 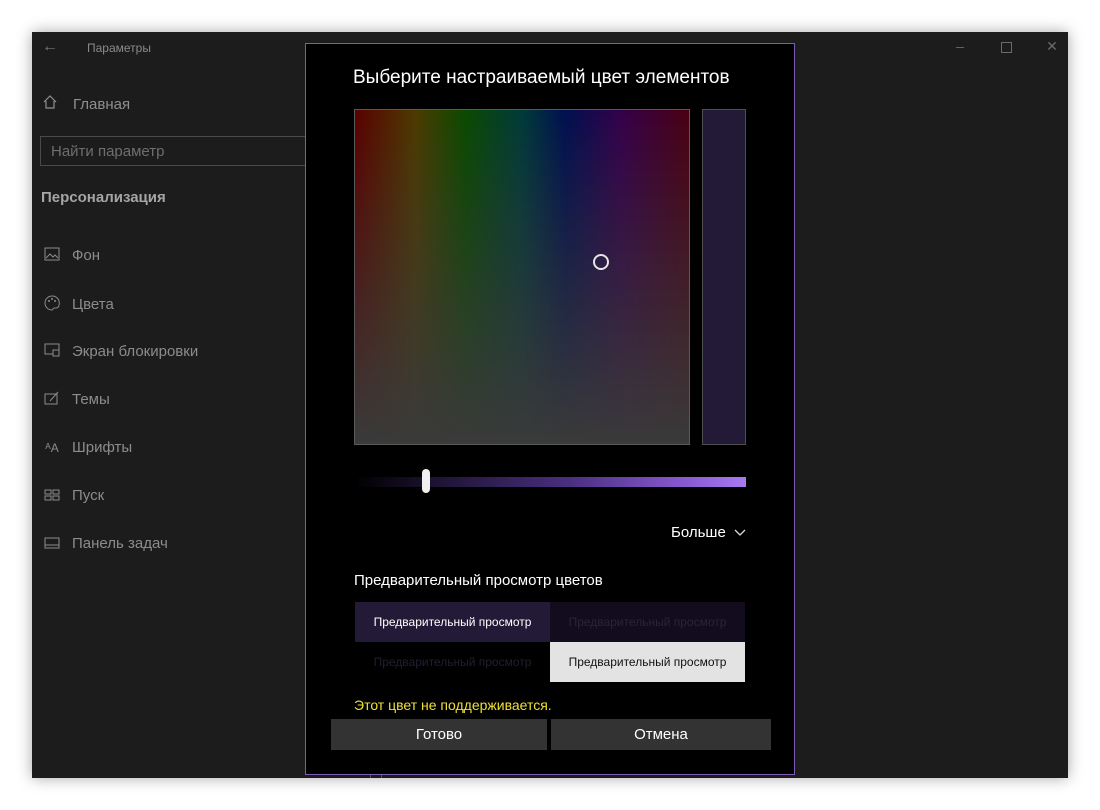 What do you see at coordinates (522, 277) in the screenshot?
I see `color-spectrum` at bounding box center [522, 277].